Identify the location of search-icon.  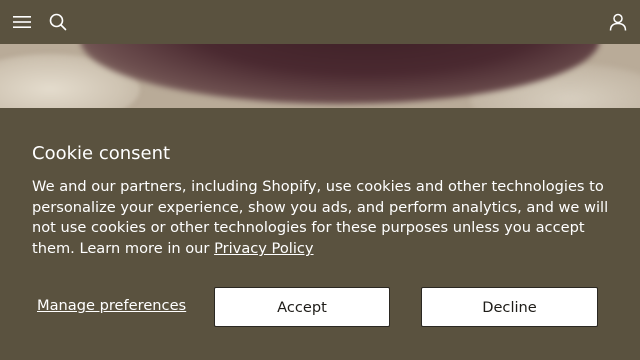
(58, 22).